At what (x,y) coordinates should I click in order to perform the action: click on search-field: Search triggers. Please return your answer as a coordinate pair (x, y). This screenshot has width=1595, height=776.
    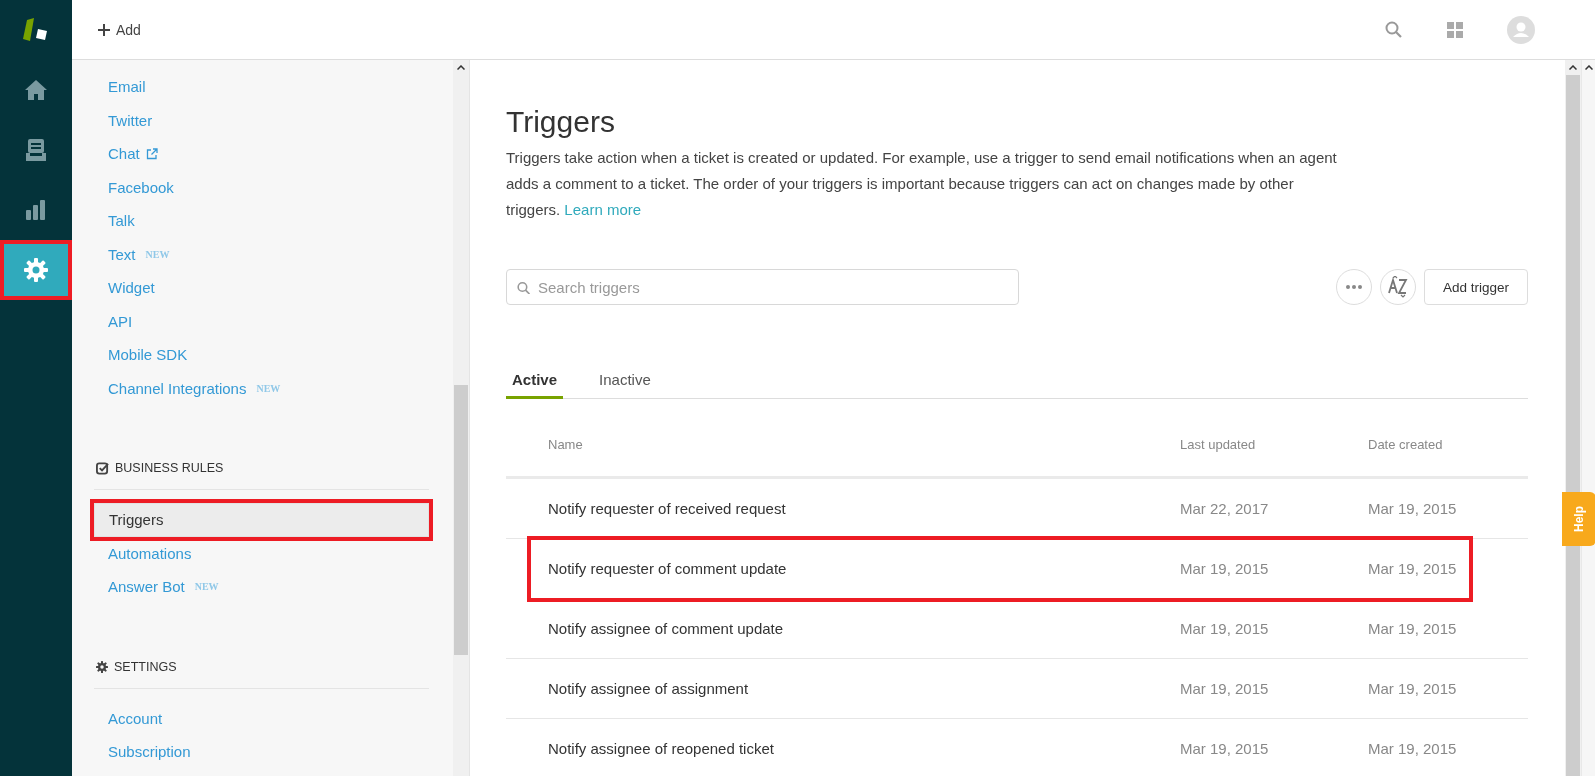
    Looking at the image, I should click on (762, 287).